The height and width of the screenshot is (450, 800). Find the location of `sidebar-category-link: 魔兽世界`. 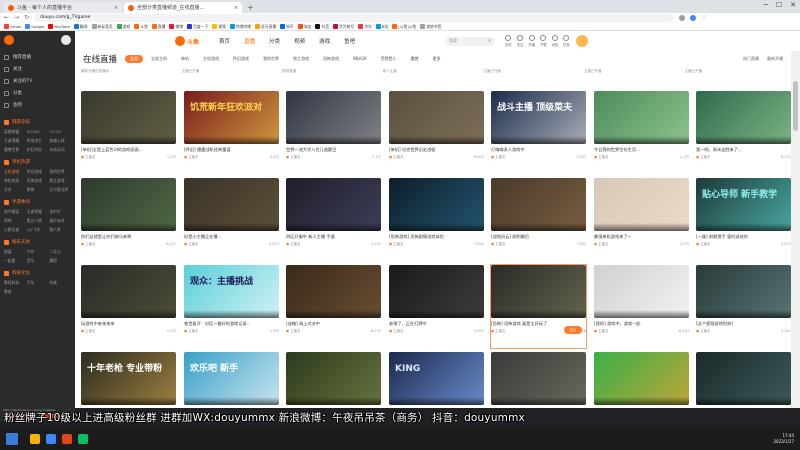

sidebar-category-link: 魔兽世界 is located at coordinates (15, 150).